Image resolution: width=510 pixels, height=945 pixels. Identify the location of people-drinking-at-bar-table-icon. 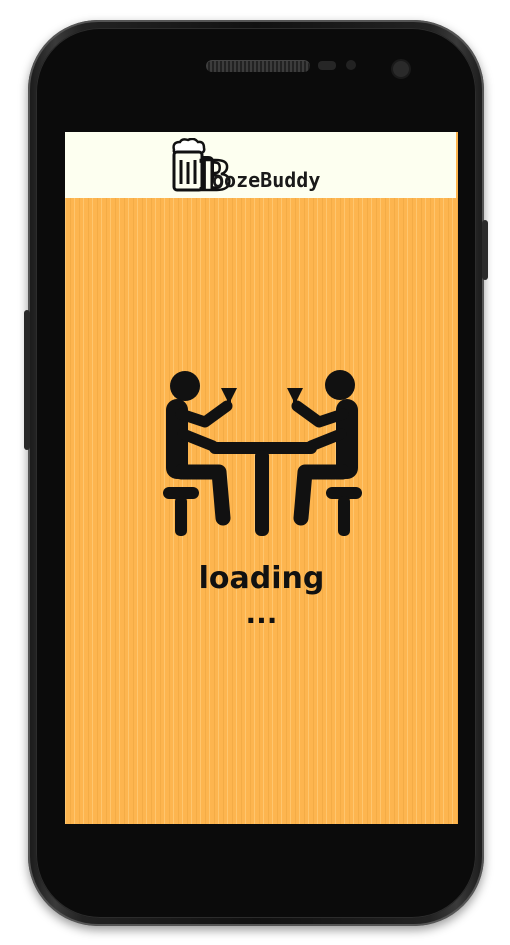
(262, 453).